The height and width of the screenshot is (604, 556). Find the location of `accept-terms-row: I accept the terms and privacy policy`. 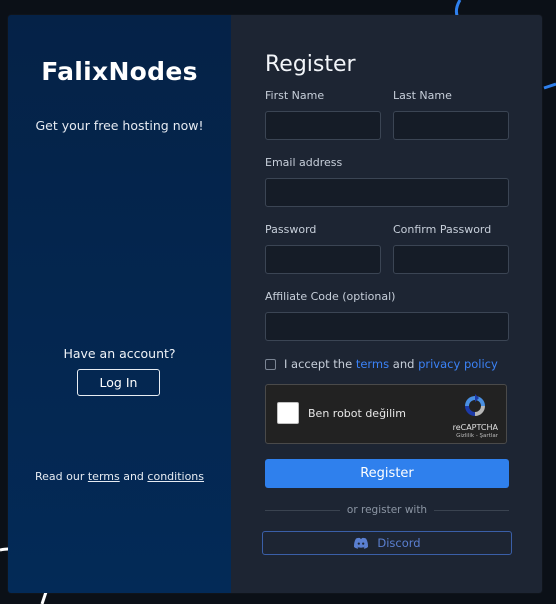

accept-terms-row: I accept the terms and privacy policy is located at coordinates (381, 364).